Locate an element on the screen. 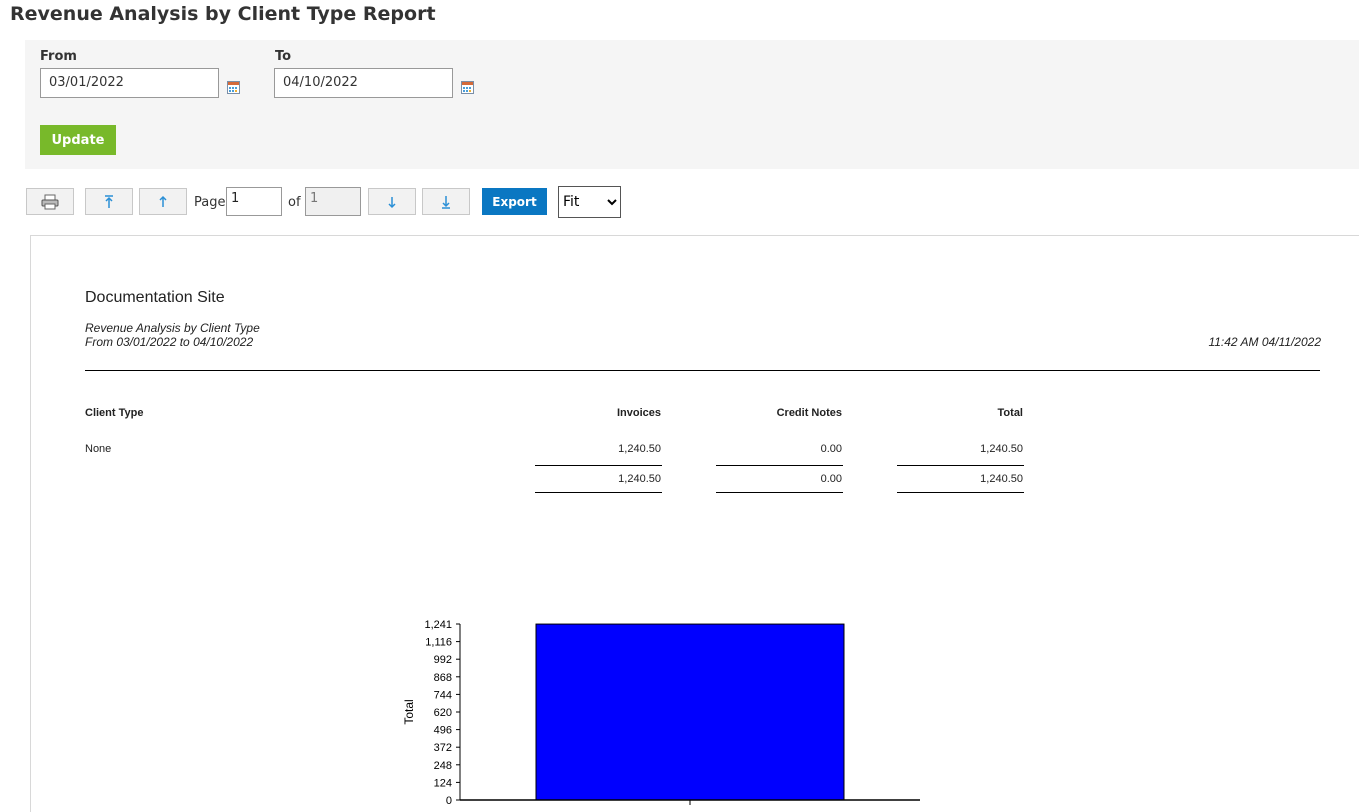 Image resolution: width=1359 pixels, height=812 pixels. of-label: of is located at coordinates (294, 202).